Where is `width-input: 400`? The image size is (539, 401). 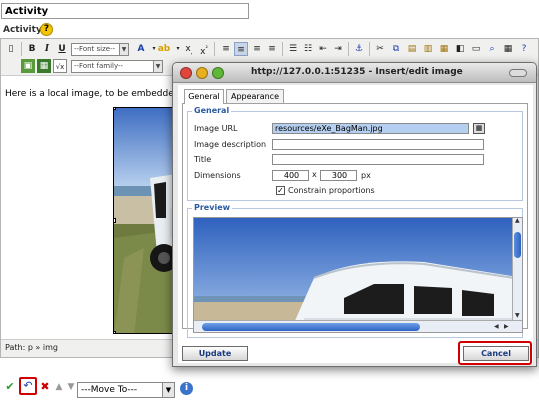
width-input: 400 is located at coordinates (290, 175).